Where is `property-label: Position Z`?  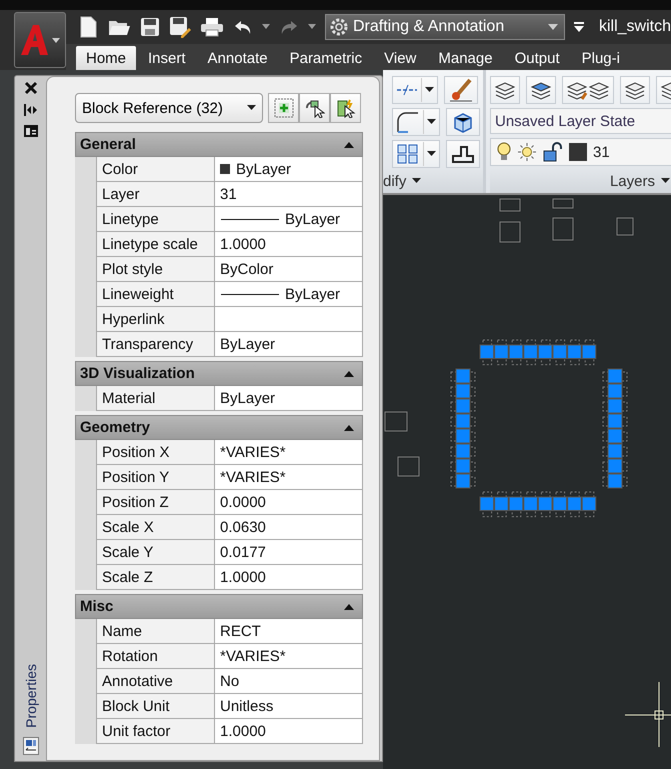
property-label: Position Z is located at coordinates (155, 502).